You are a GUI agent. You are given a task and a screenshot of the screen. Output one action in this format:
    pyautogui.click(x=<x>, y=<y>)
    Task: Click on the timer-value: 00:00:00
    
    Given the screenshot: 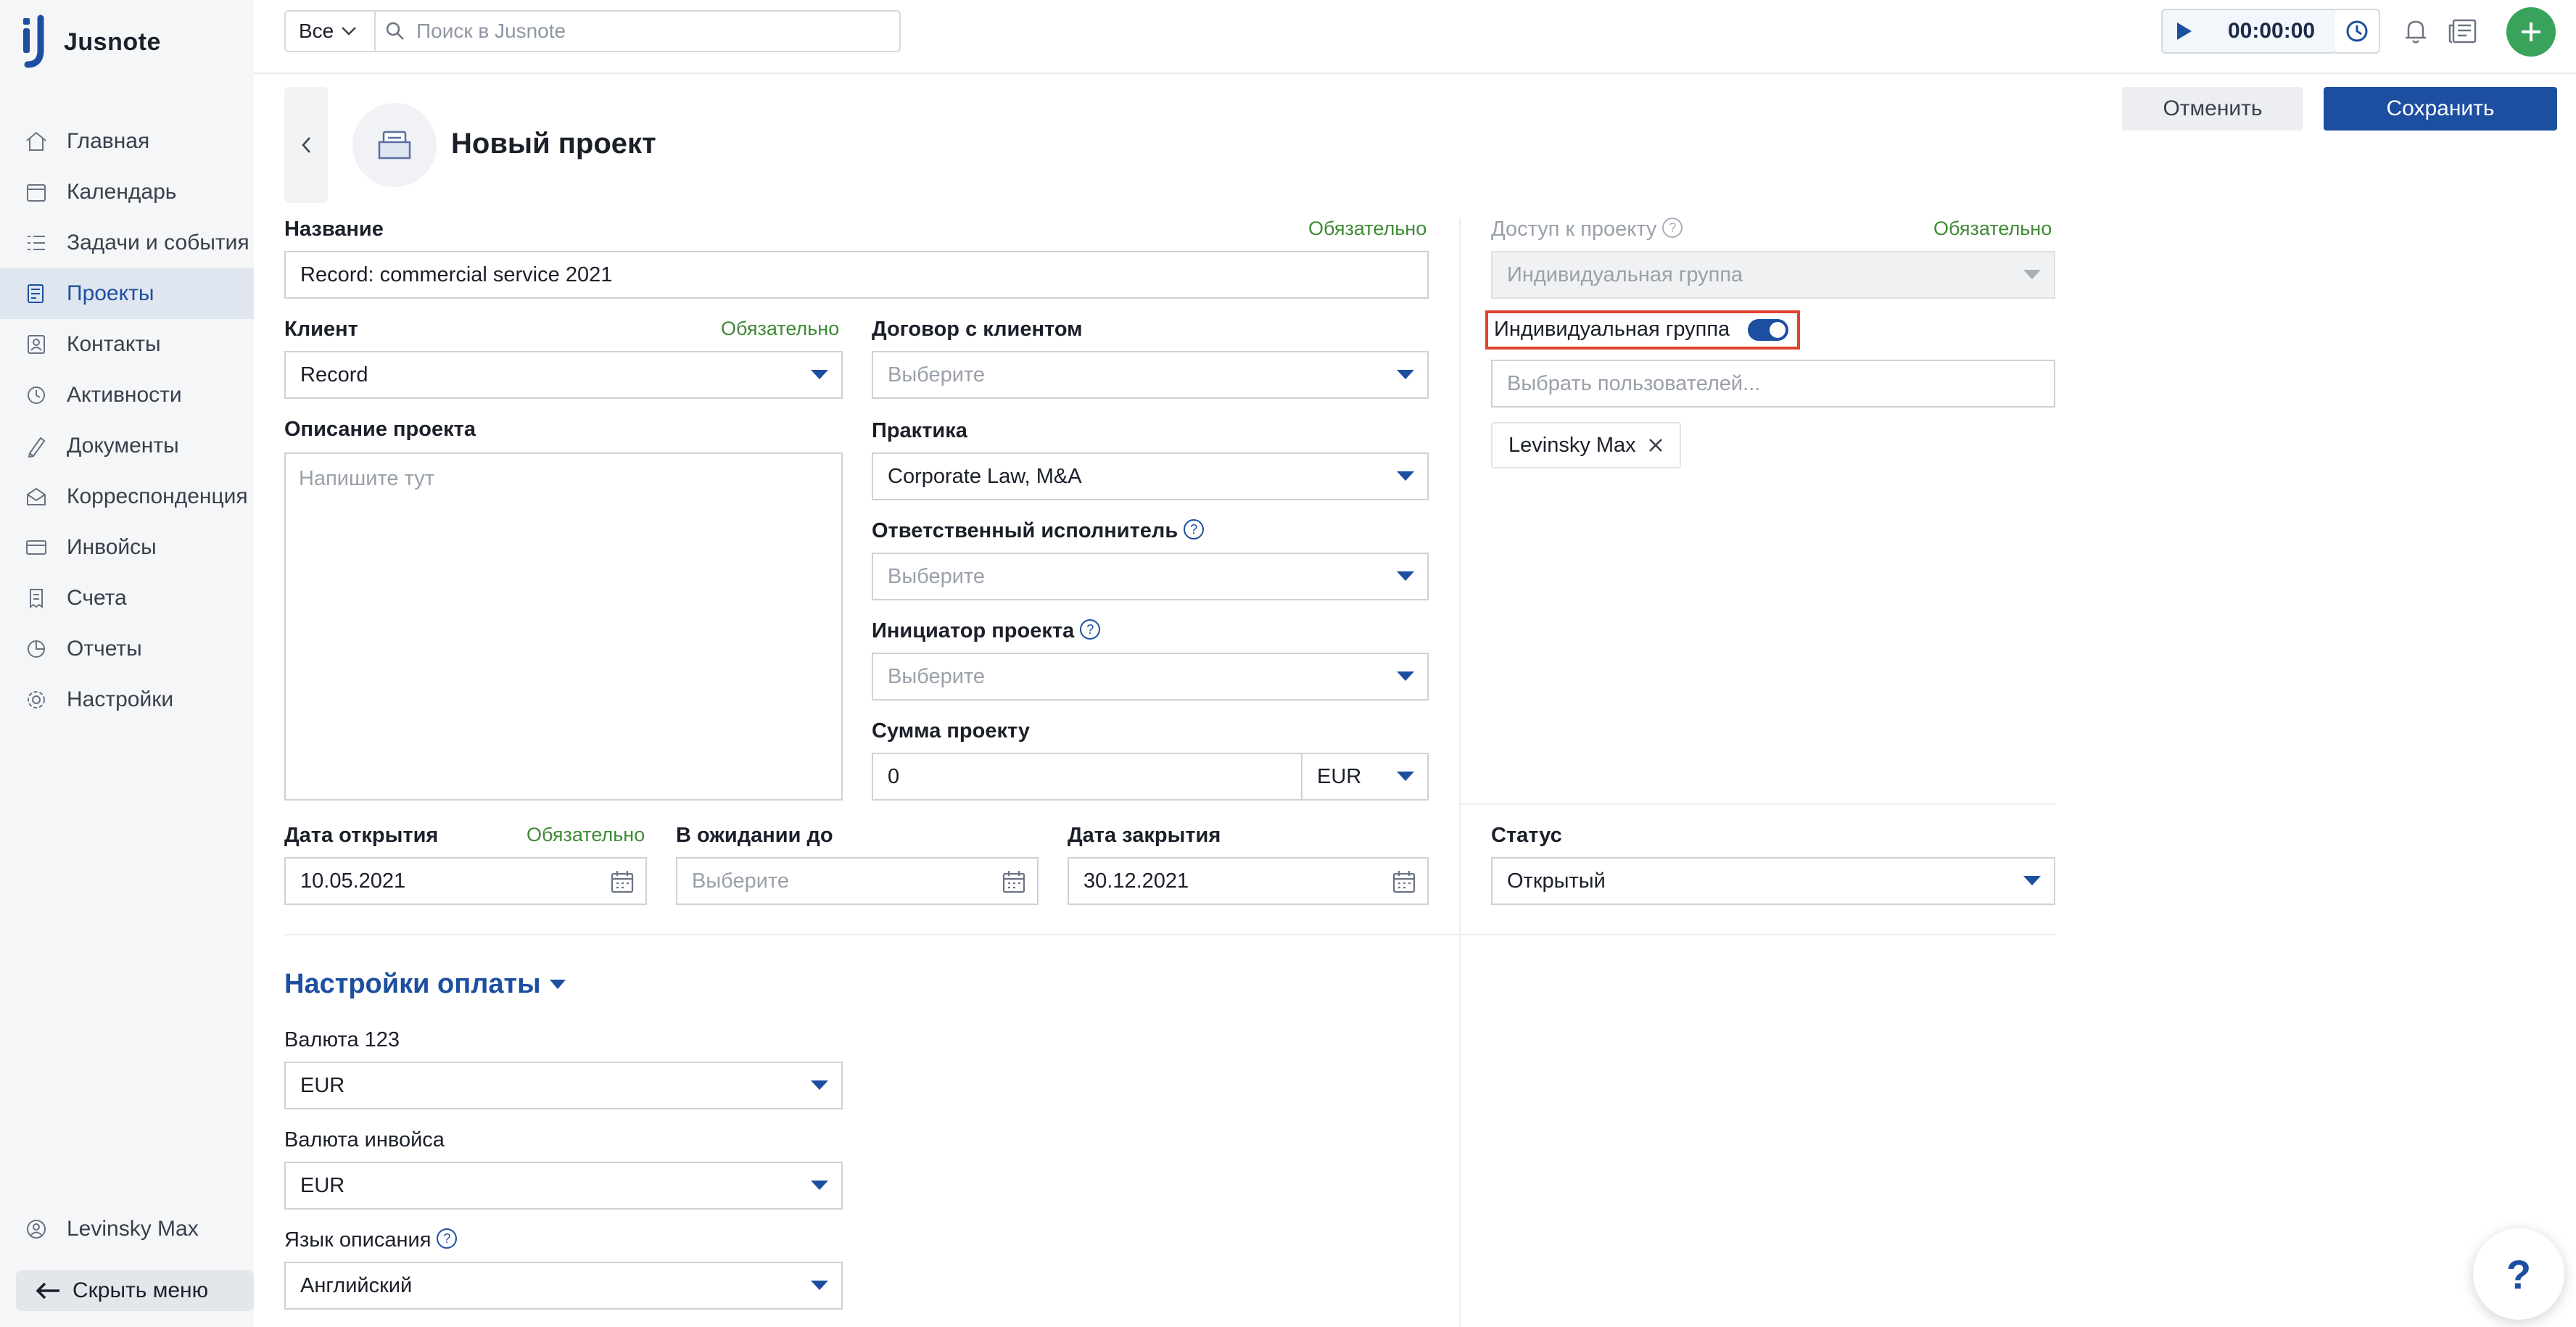 What is the action you would take?
    pyautogui.click(x=2272, y=31)
    